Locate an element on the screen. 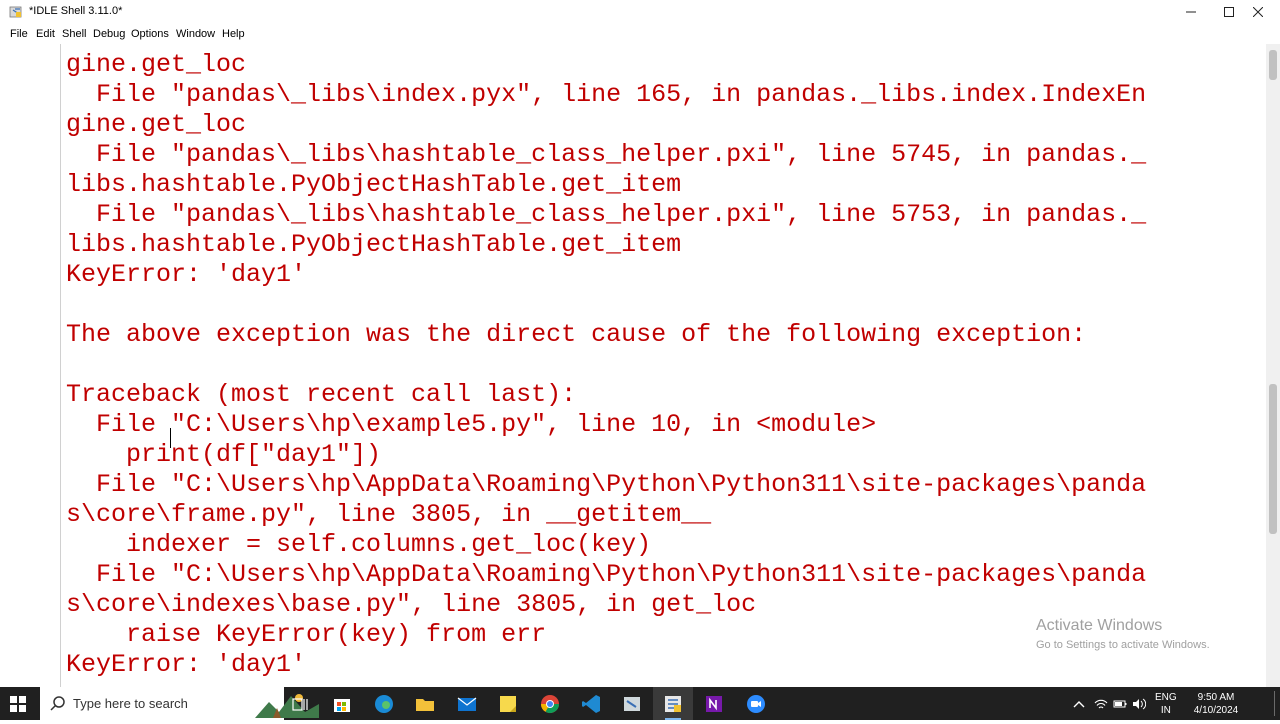 This screenshot has height=724, width=1280. menu-window: Window is located at coordinates (195, 34).